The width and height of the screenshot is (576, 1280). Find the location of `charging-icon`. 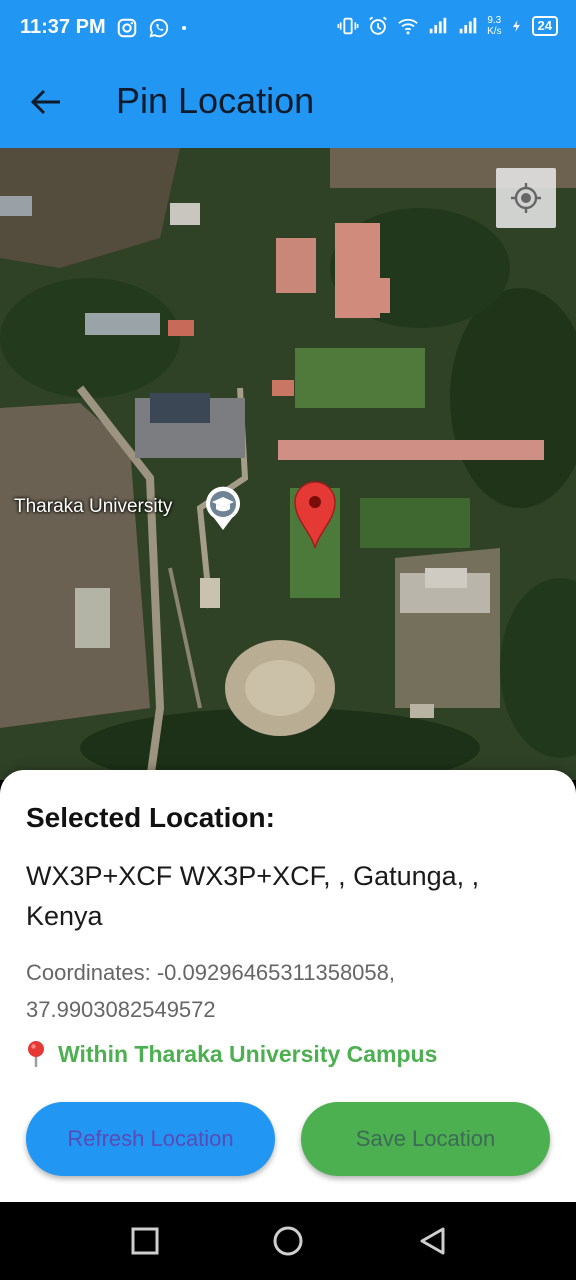

charging-icon is located at coordinates (516, 26).